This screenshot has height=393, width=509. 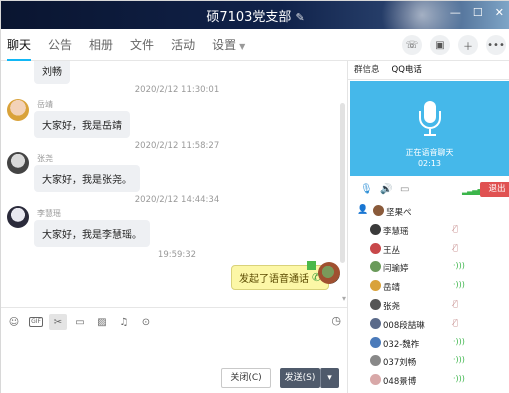 What do you see at coordinates (428, 306) in the screenshot?
I see `member-row: 张尧 🎙̸` at bounding box center [428, 306].